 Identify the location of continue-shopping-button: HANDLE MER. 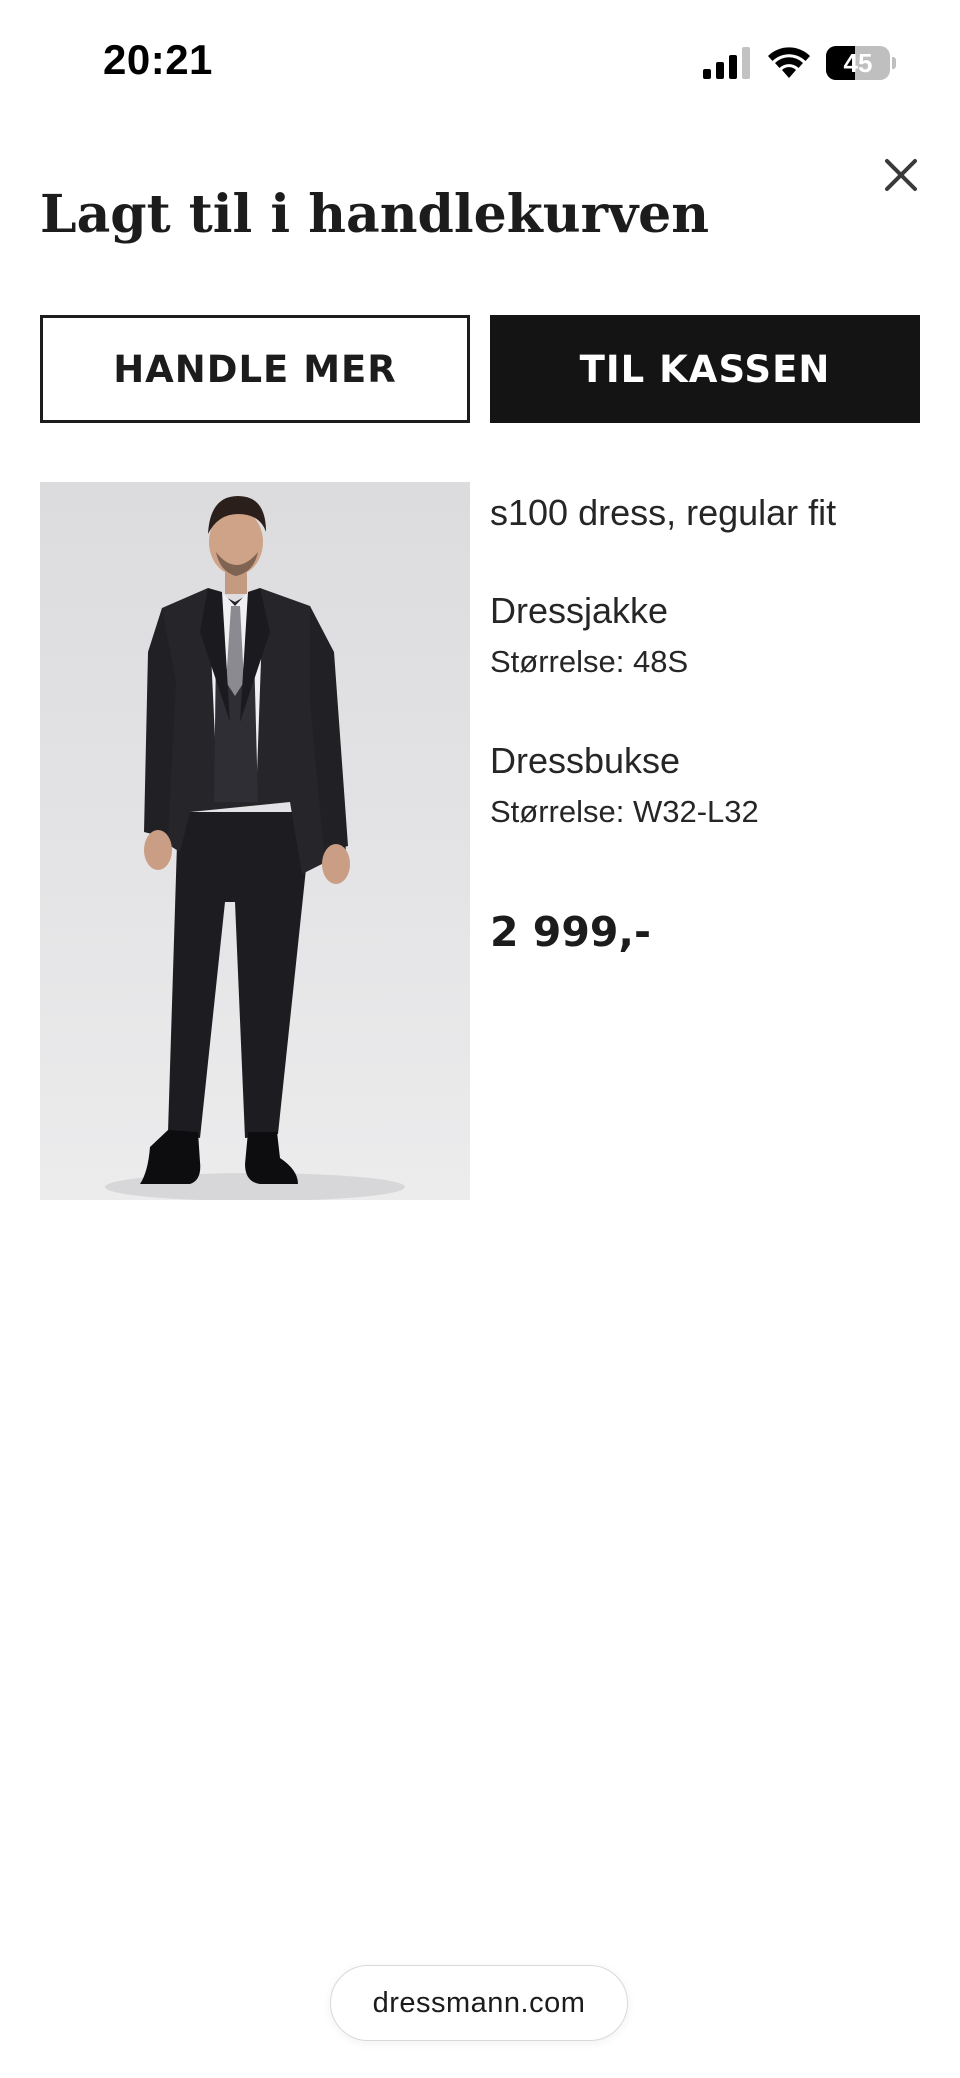
(255, 369).